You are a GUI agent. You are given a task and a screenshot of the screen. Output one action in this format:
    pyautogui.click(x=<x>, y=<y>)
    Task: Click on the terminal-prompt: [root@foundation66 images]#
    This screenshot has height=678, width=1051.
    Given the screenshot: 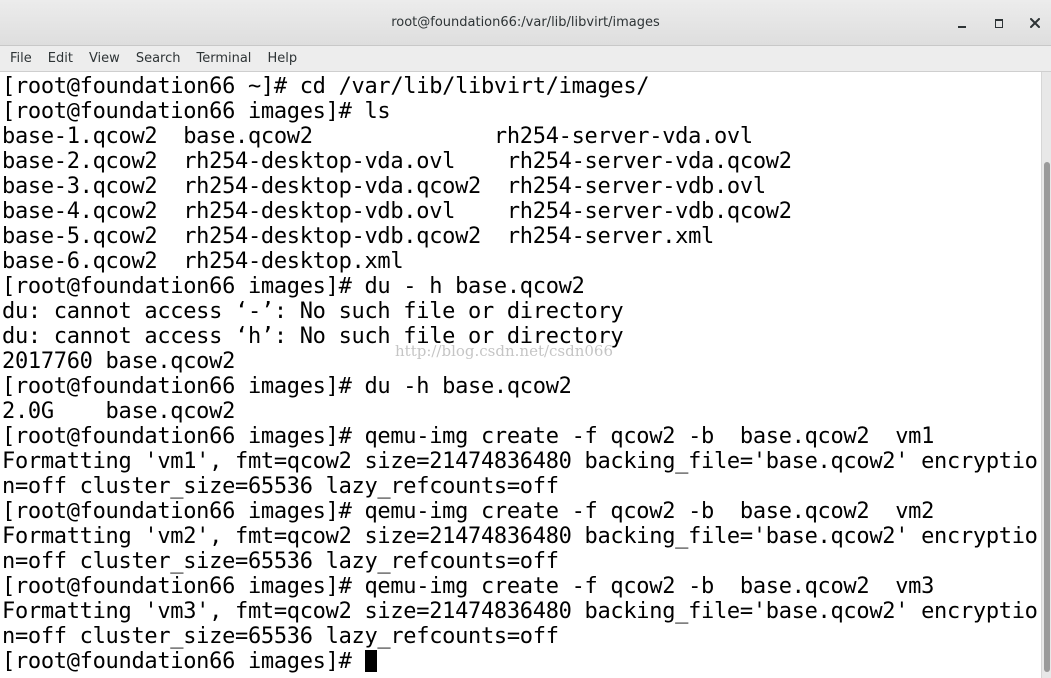 What is the action you would take?
    pyautogui.click(x=183, y=661)
    